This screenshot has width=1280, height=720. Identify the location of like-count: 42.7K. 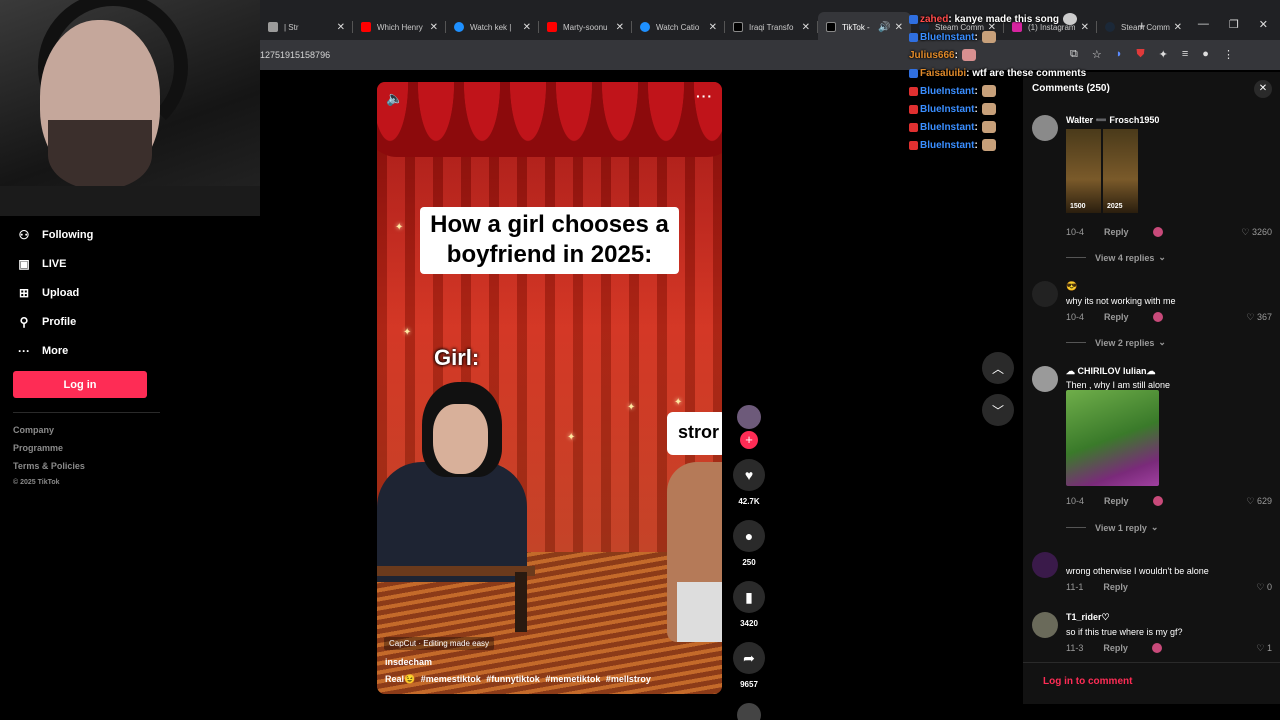
(749, 501).